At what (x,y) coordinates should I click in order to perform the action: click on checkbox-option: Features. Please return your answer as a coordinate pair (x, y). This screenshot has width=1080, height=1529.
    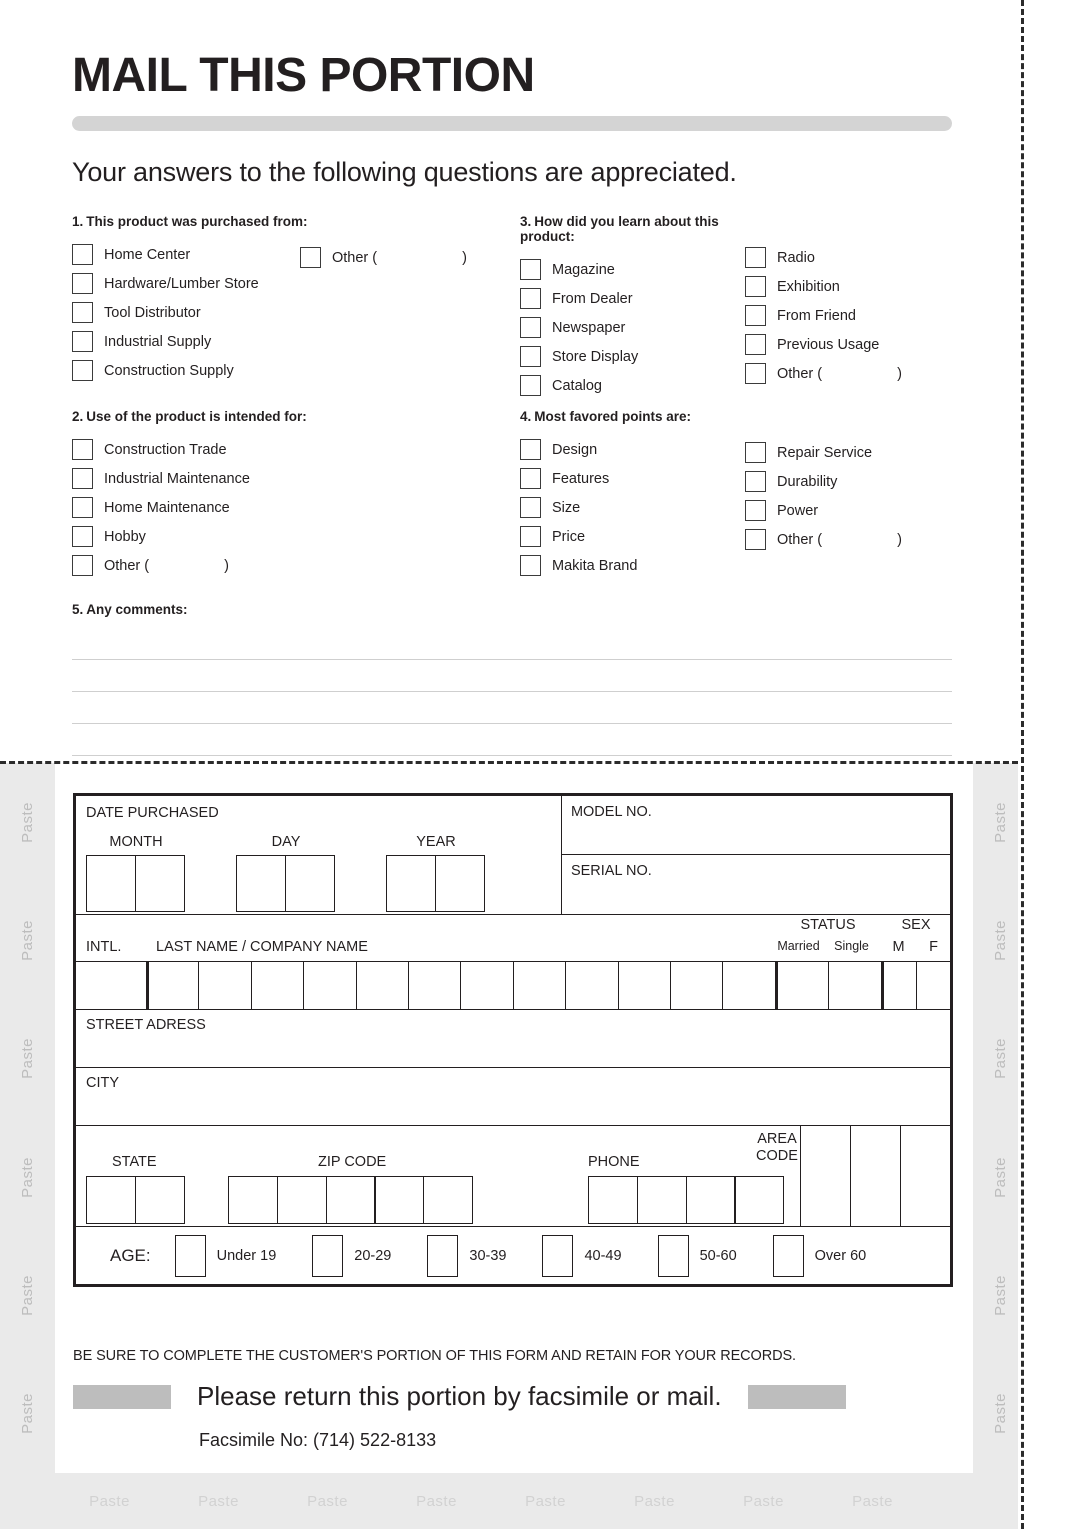
    Looking at the image, I should click on (640, 478).